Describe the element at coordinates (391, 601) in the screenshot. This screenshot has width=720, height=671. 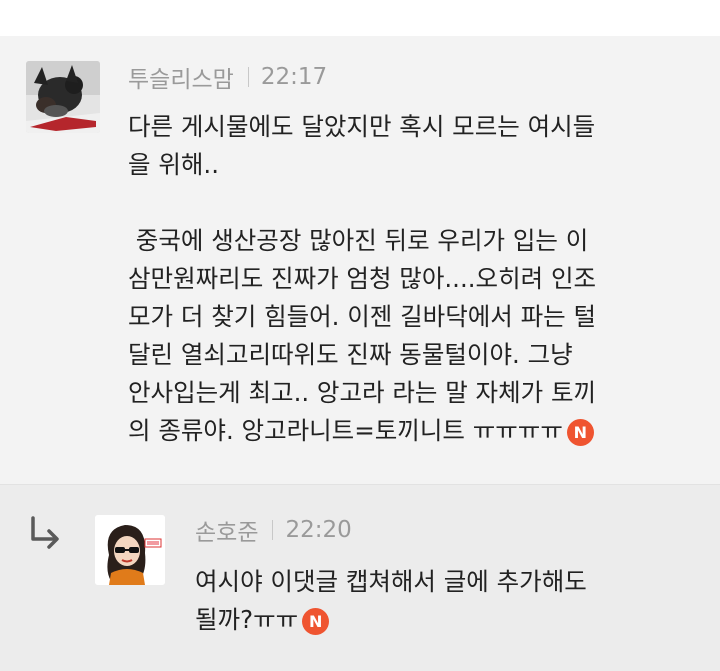
I see `comment-body: 여시야 이댓글 캡쳐해서 글에 추가해도 될까?ㅠㅠ N` at that location.